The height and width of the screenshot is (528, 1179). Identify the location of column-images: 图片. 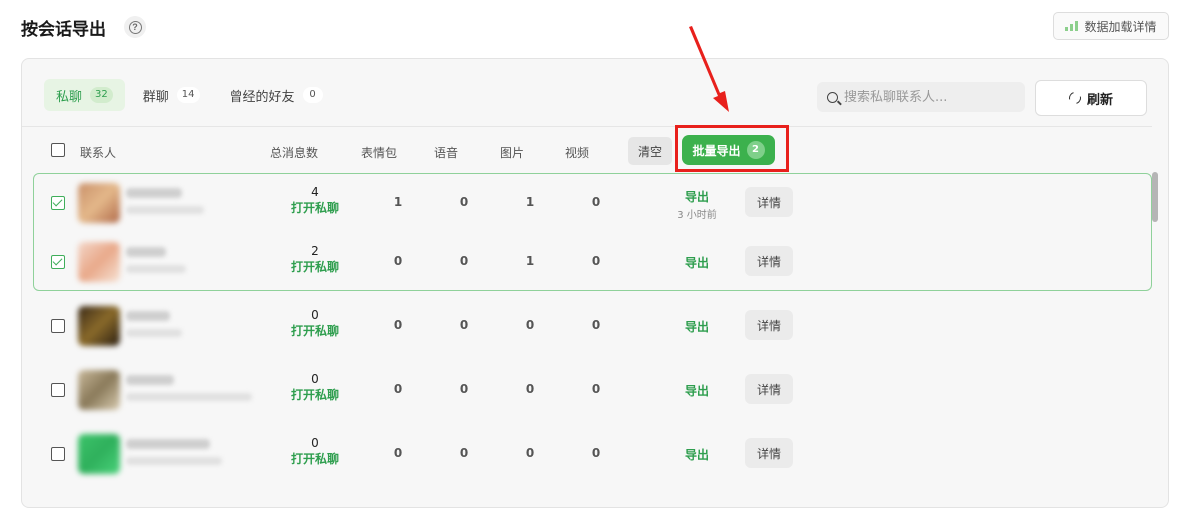
(512, 153).